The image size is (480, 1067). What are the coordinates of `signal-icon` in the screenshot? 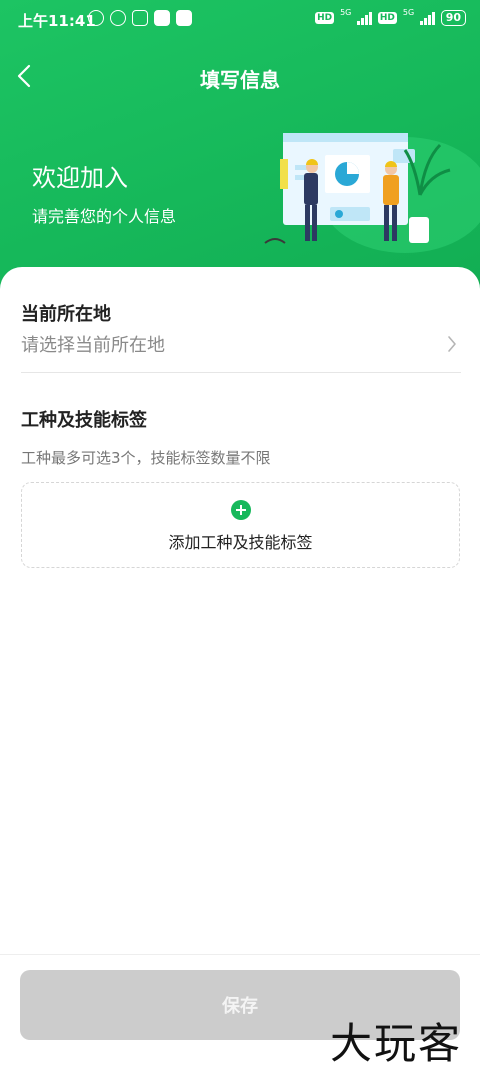 It's located at (364, 18).